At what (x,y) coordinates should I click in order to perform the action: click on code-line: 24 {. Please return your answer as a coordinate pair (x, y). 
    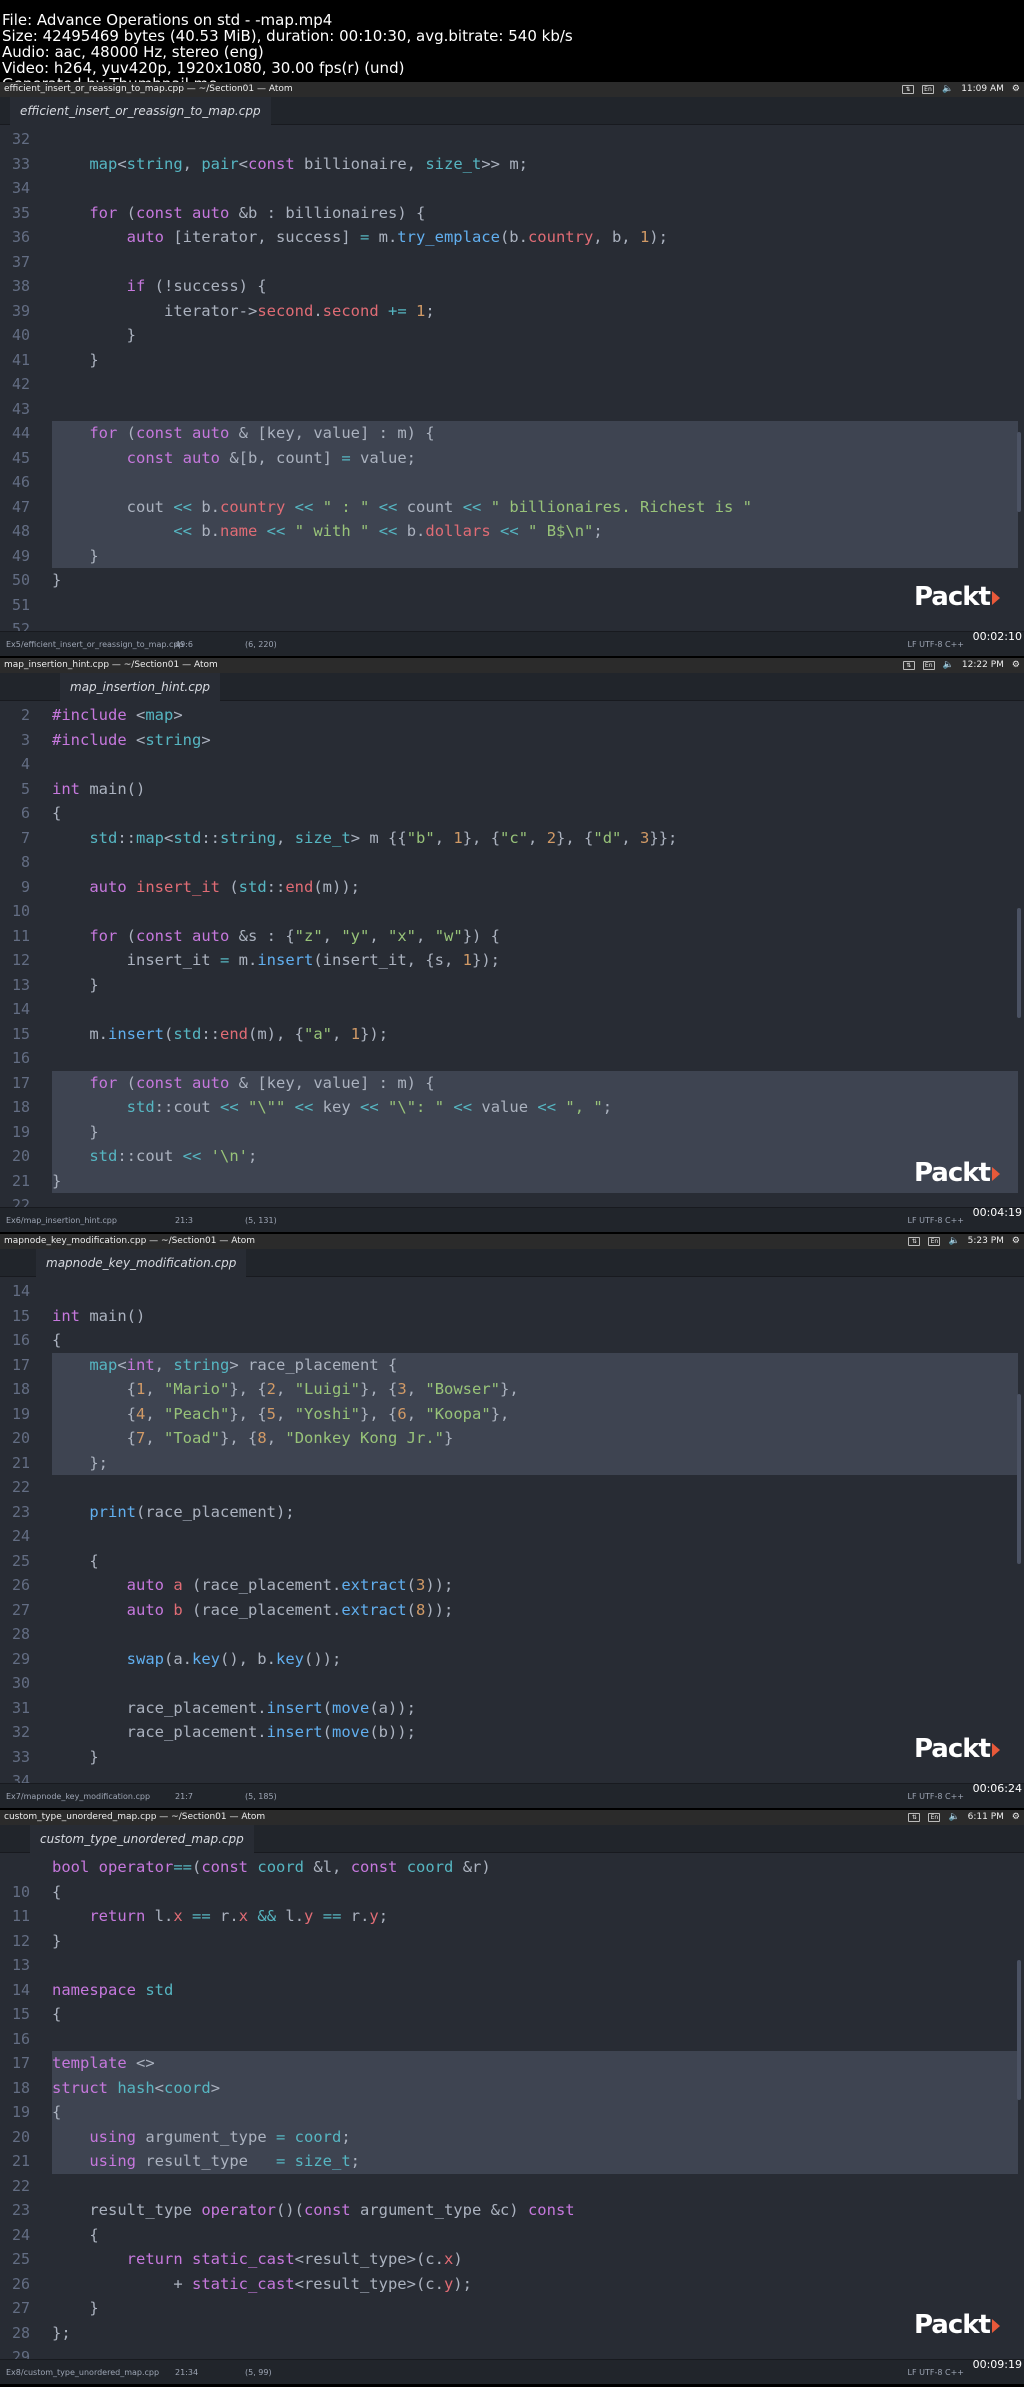
    Looking at the image, I should click on (512, 2235).